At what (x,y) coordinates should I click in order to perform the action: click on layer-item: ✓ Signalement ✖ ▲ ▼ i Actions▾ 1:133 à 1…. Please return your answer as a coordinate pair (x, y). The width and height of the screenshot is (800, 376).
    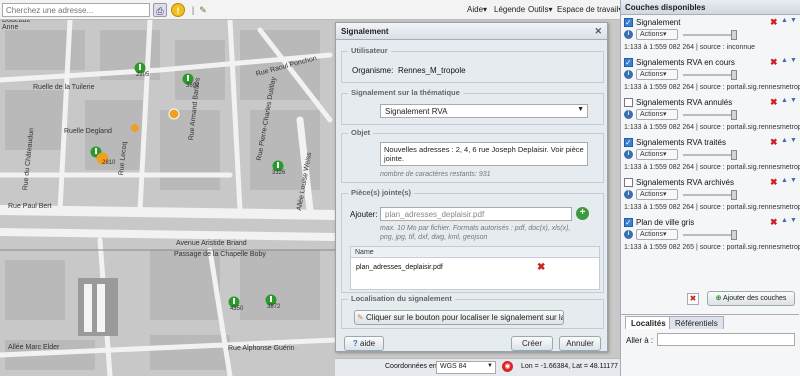
    Looking at the image, I should click on (710, 36).